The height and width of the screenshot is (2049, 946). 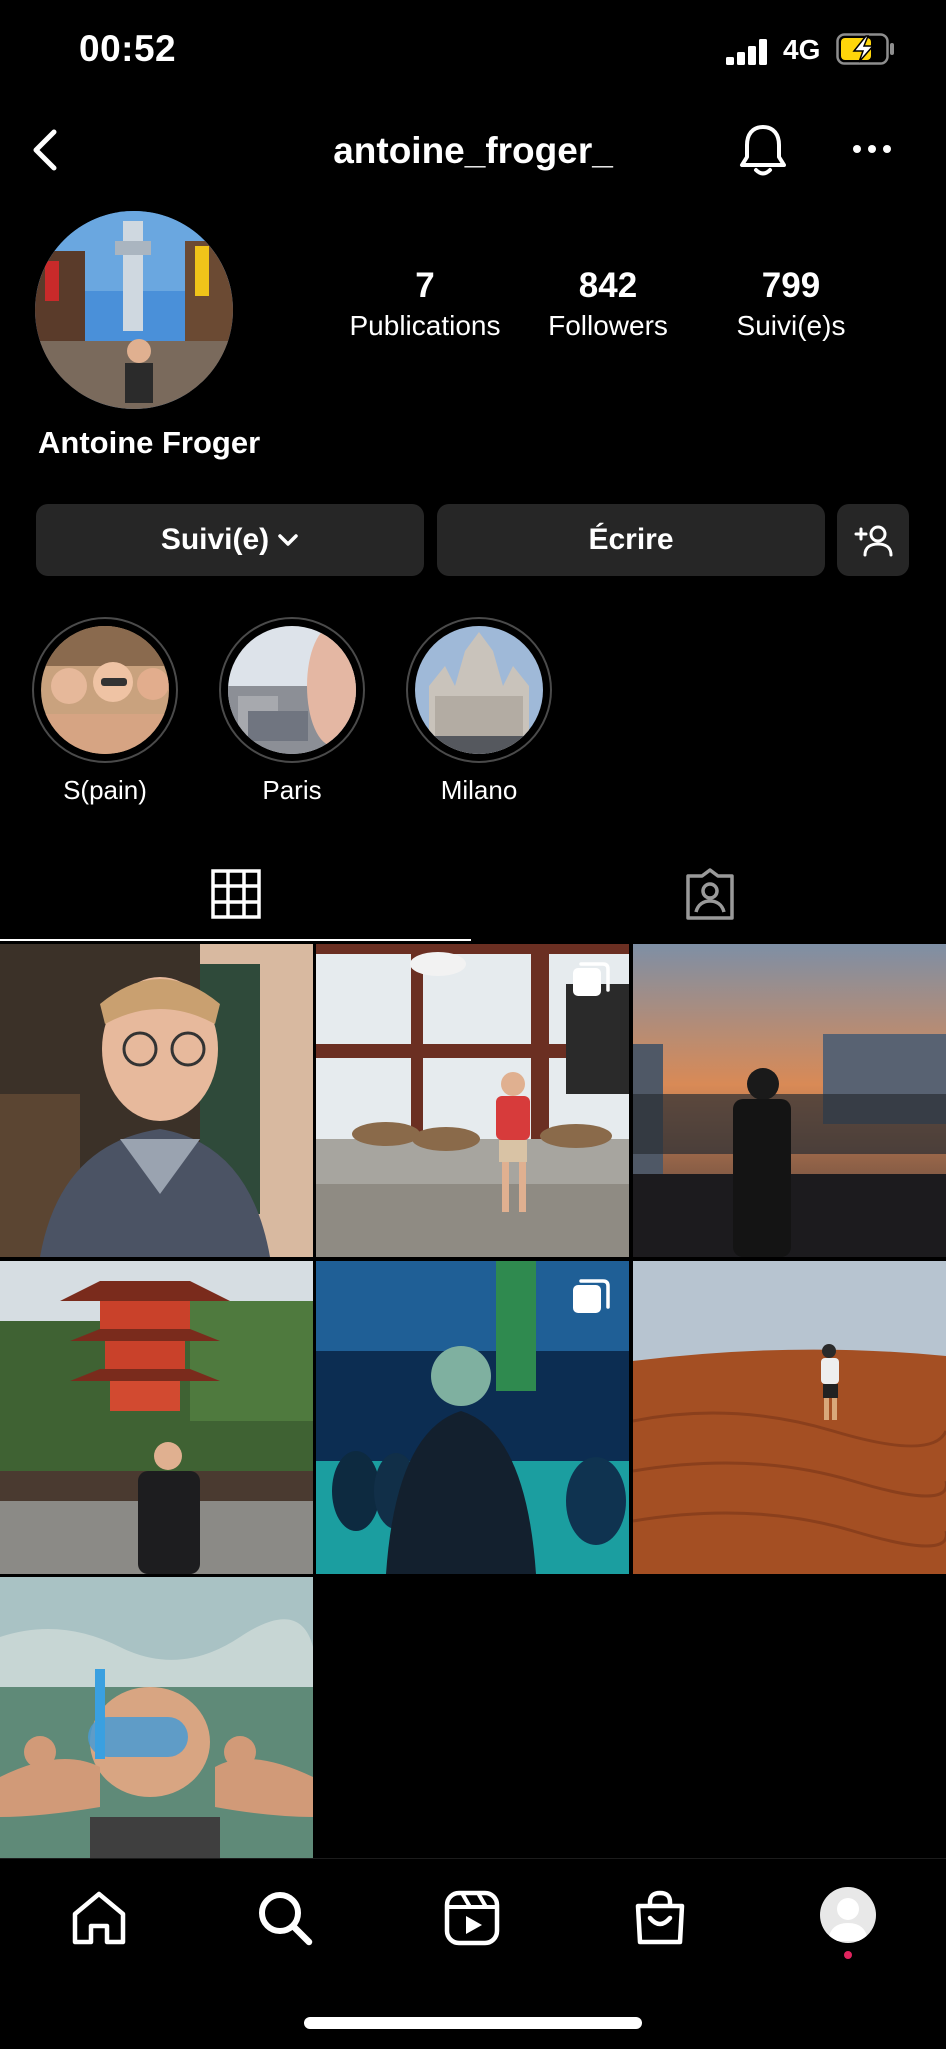 What do you see at coordinates (872, 149) in the screenshot?
I see `more-options-icon` at bounding box center [872, 149].